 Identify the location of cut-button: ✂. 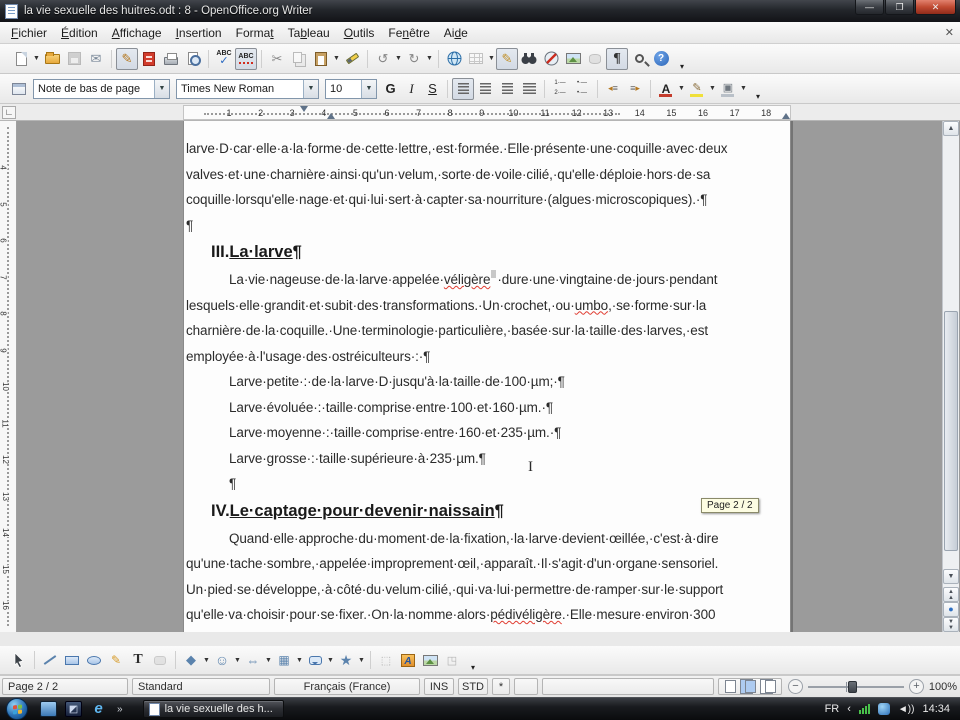
(277, 59).